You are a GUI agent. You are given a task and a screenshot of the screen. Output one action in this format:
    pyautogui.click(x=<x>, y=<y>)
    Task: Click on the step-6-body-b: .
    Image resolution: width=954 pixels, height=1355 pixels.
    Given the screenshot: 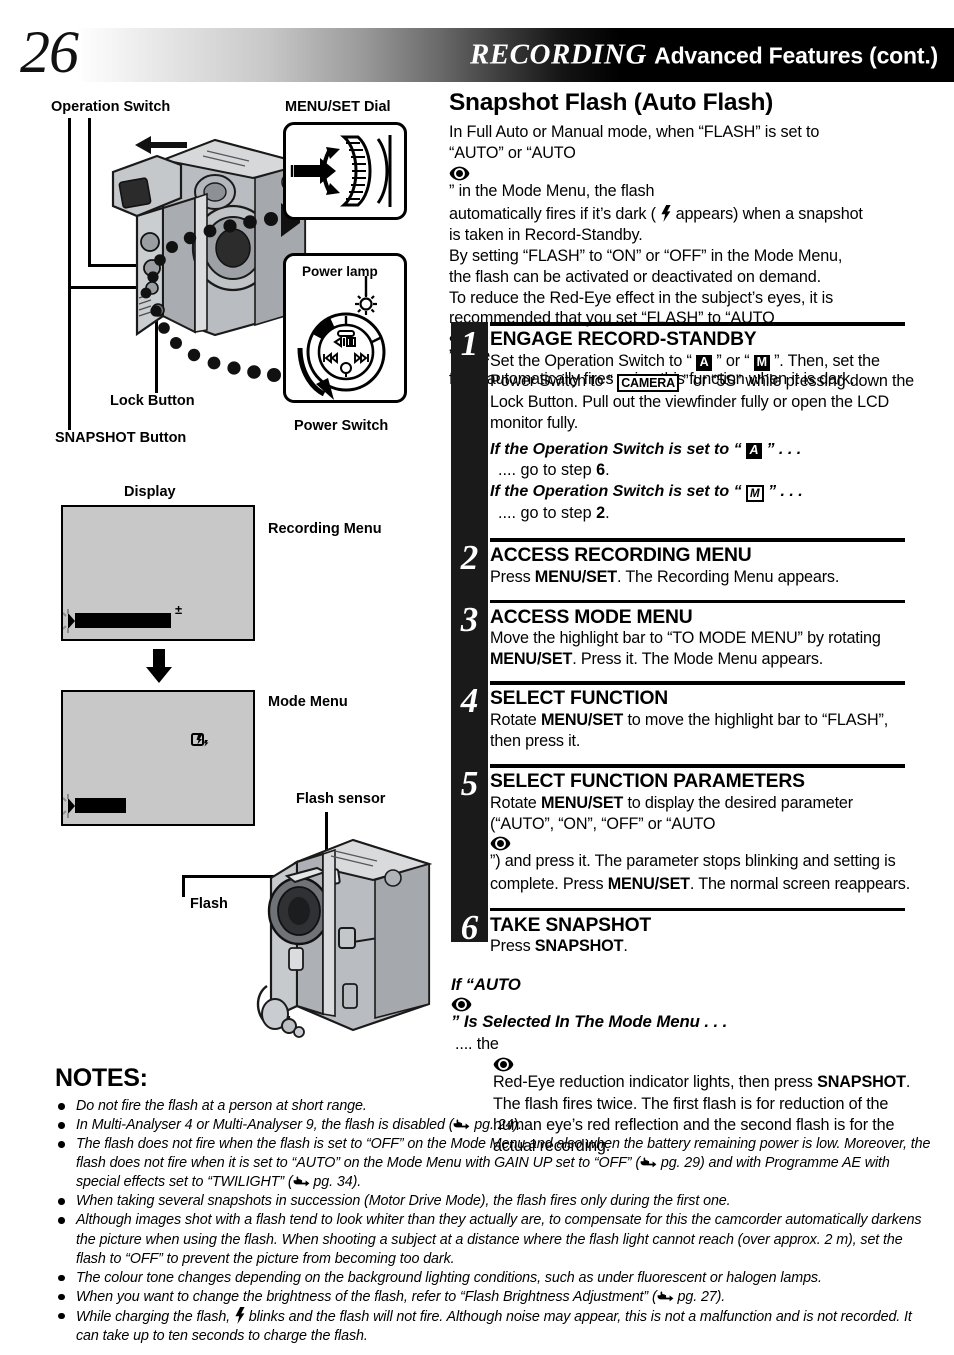 What is the action you would take?
    pyautogui.click(x=625, y=946)
    